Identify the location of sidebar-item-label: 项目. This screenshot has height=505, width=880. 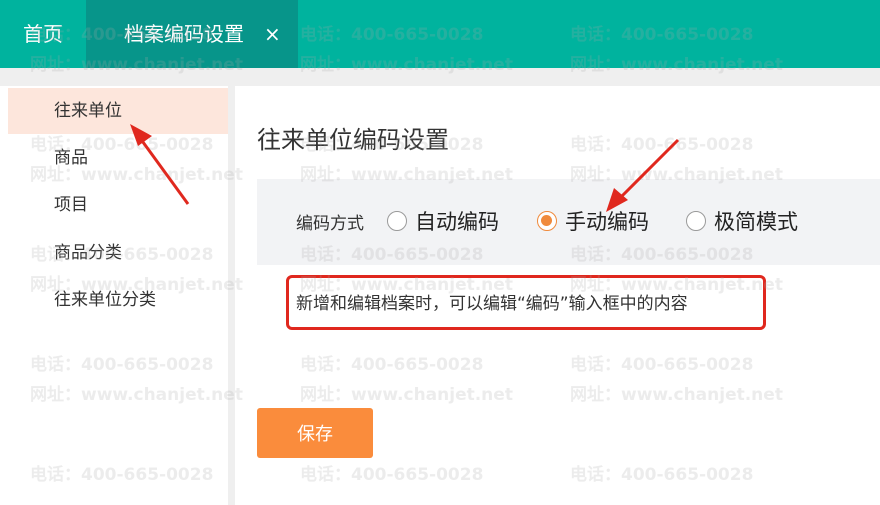
(71, 205).